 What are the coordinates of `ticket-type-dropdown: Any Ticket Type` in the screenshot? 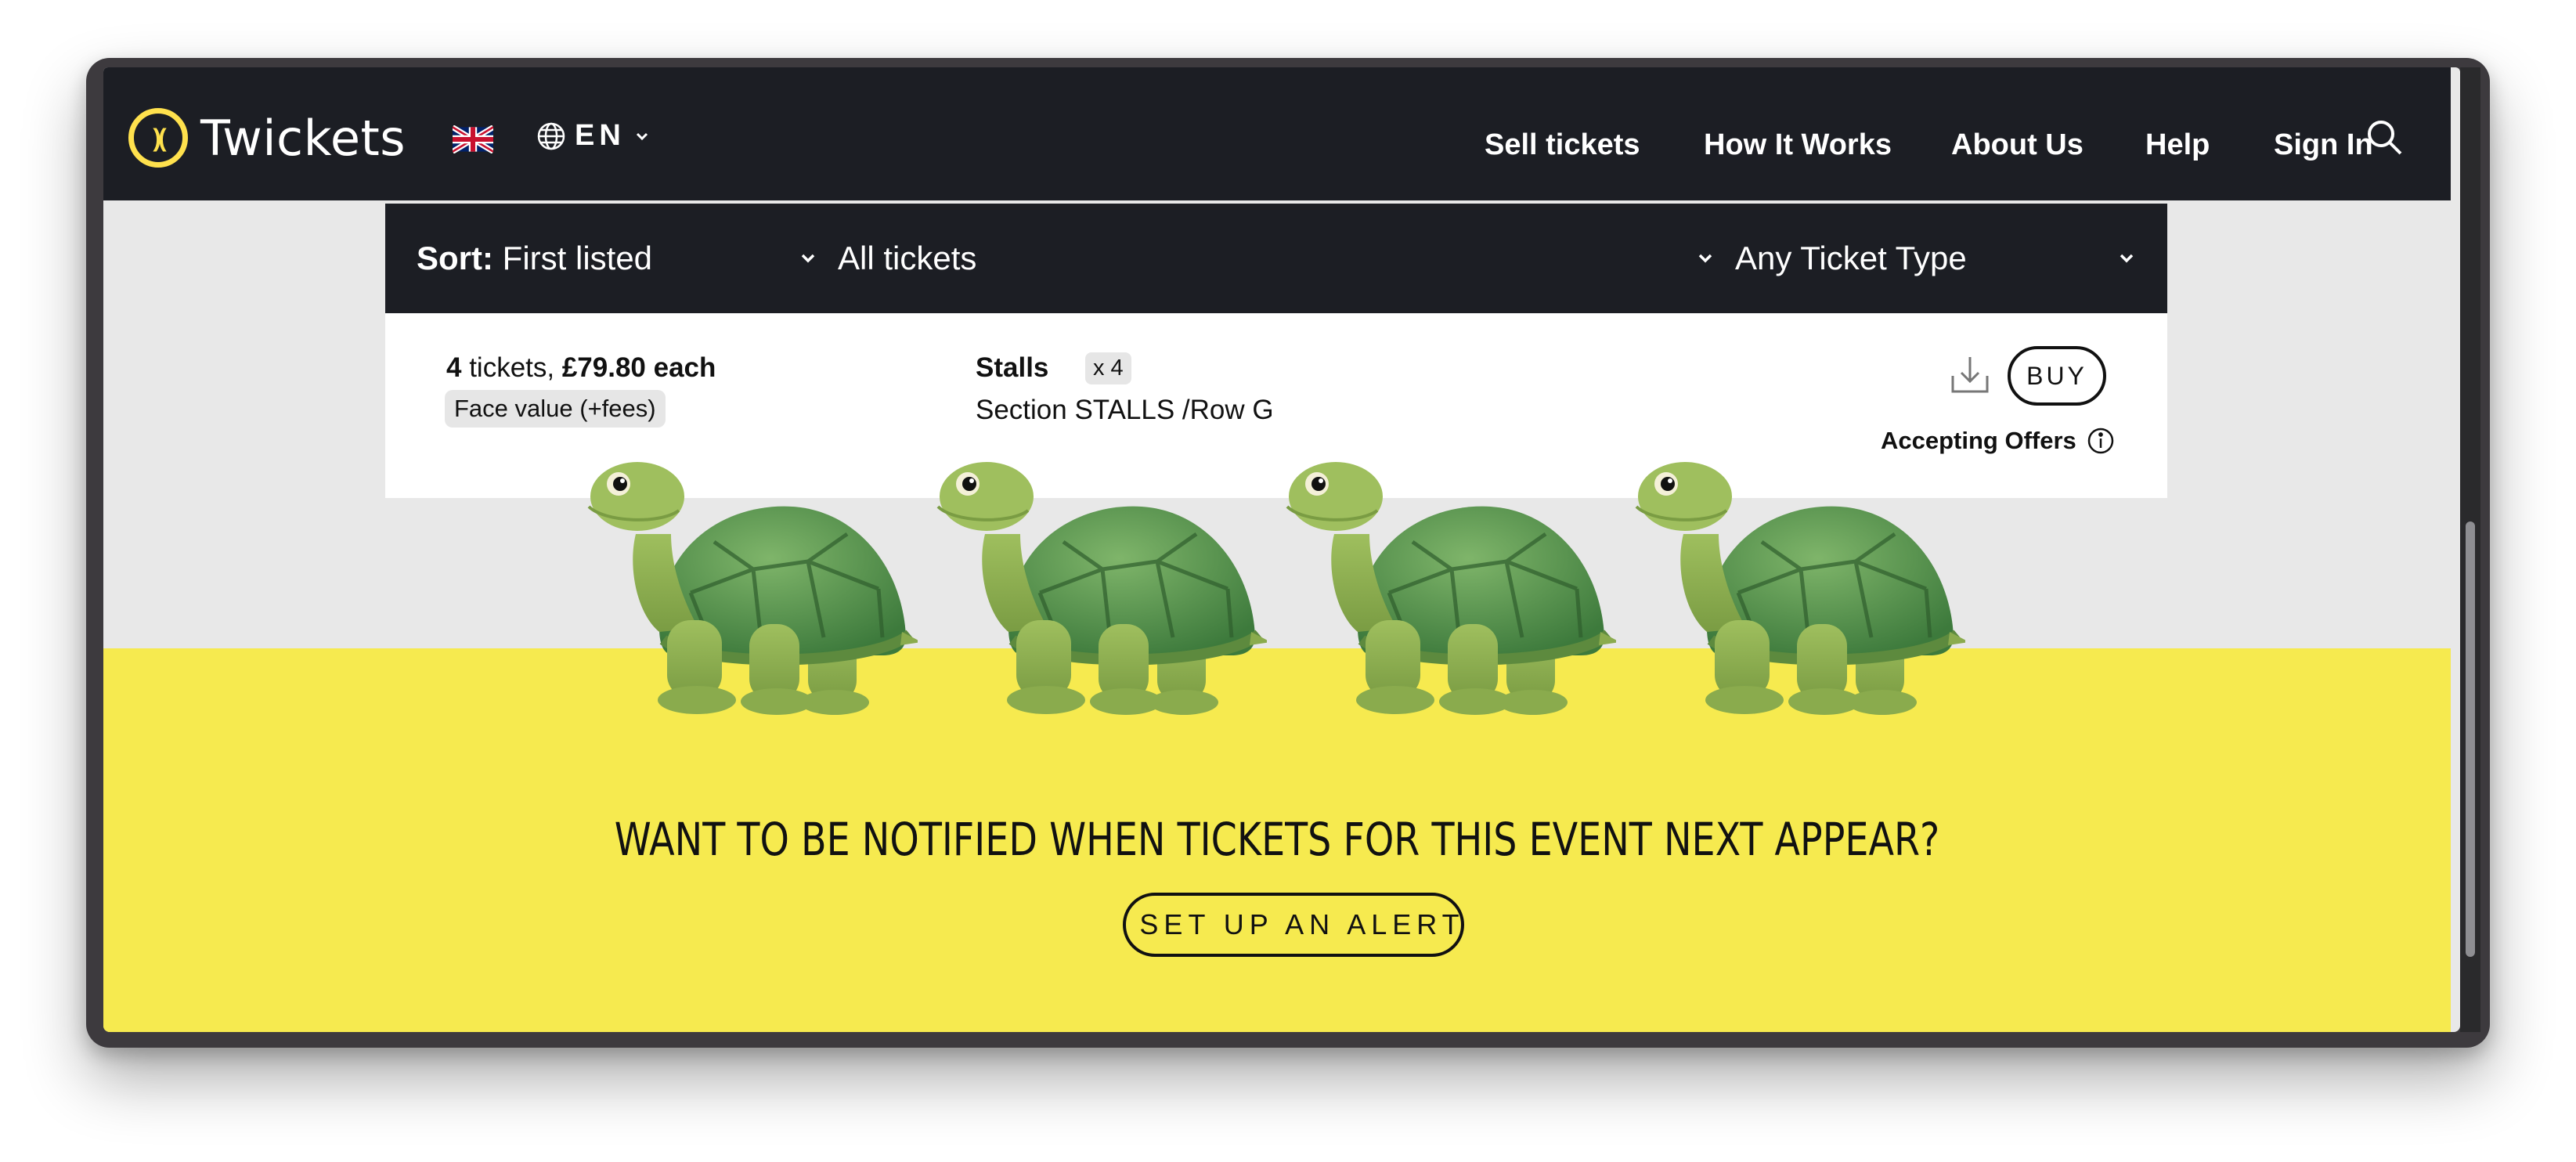 It's located at (1851, 258).